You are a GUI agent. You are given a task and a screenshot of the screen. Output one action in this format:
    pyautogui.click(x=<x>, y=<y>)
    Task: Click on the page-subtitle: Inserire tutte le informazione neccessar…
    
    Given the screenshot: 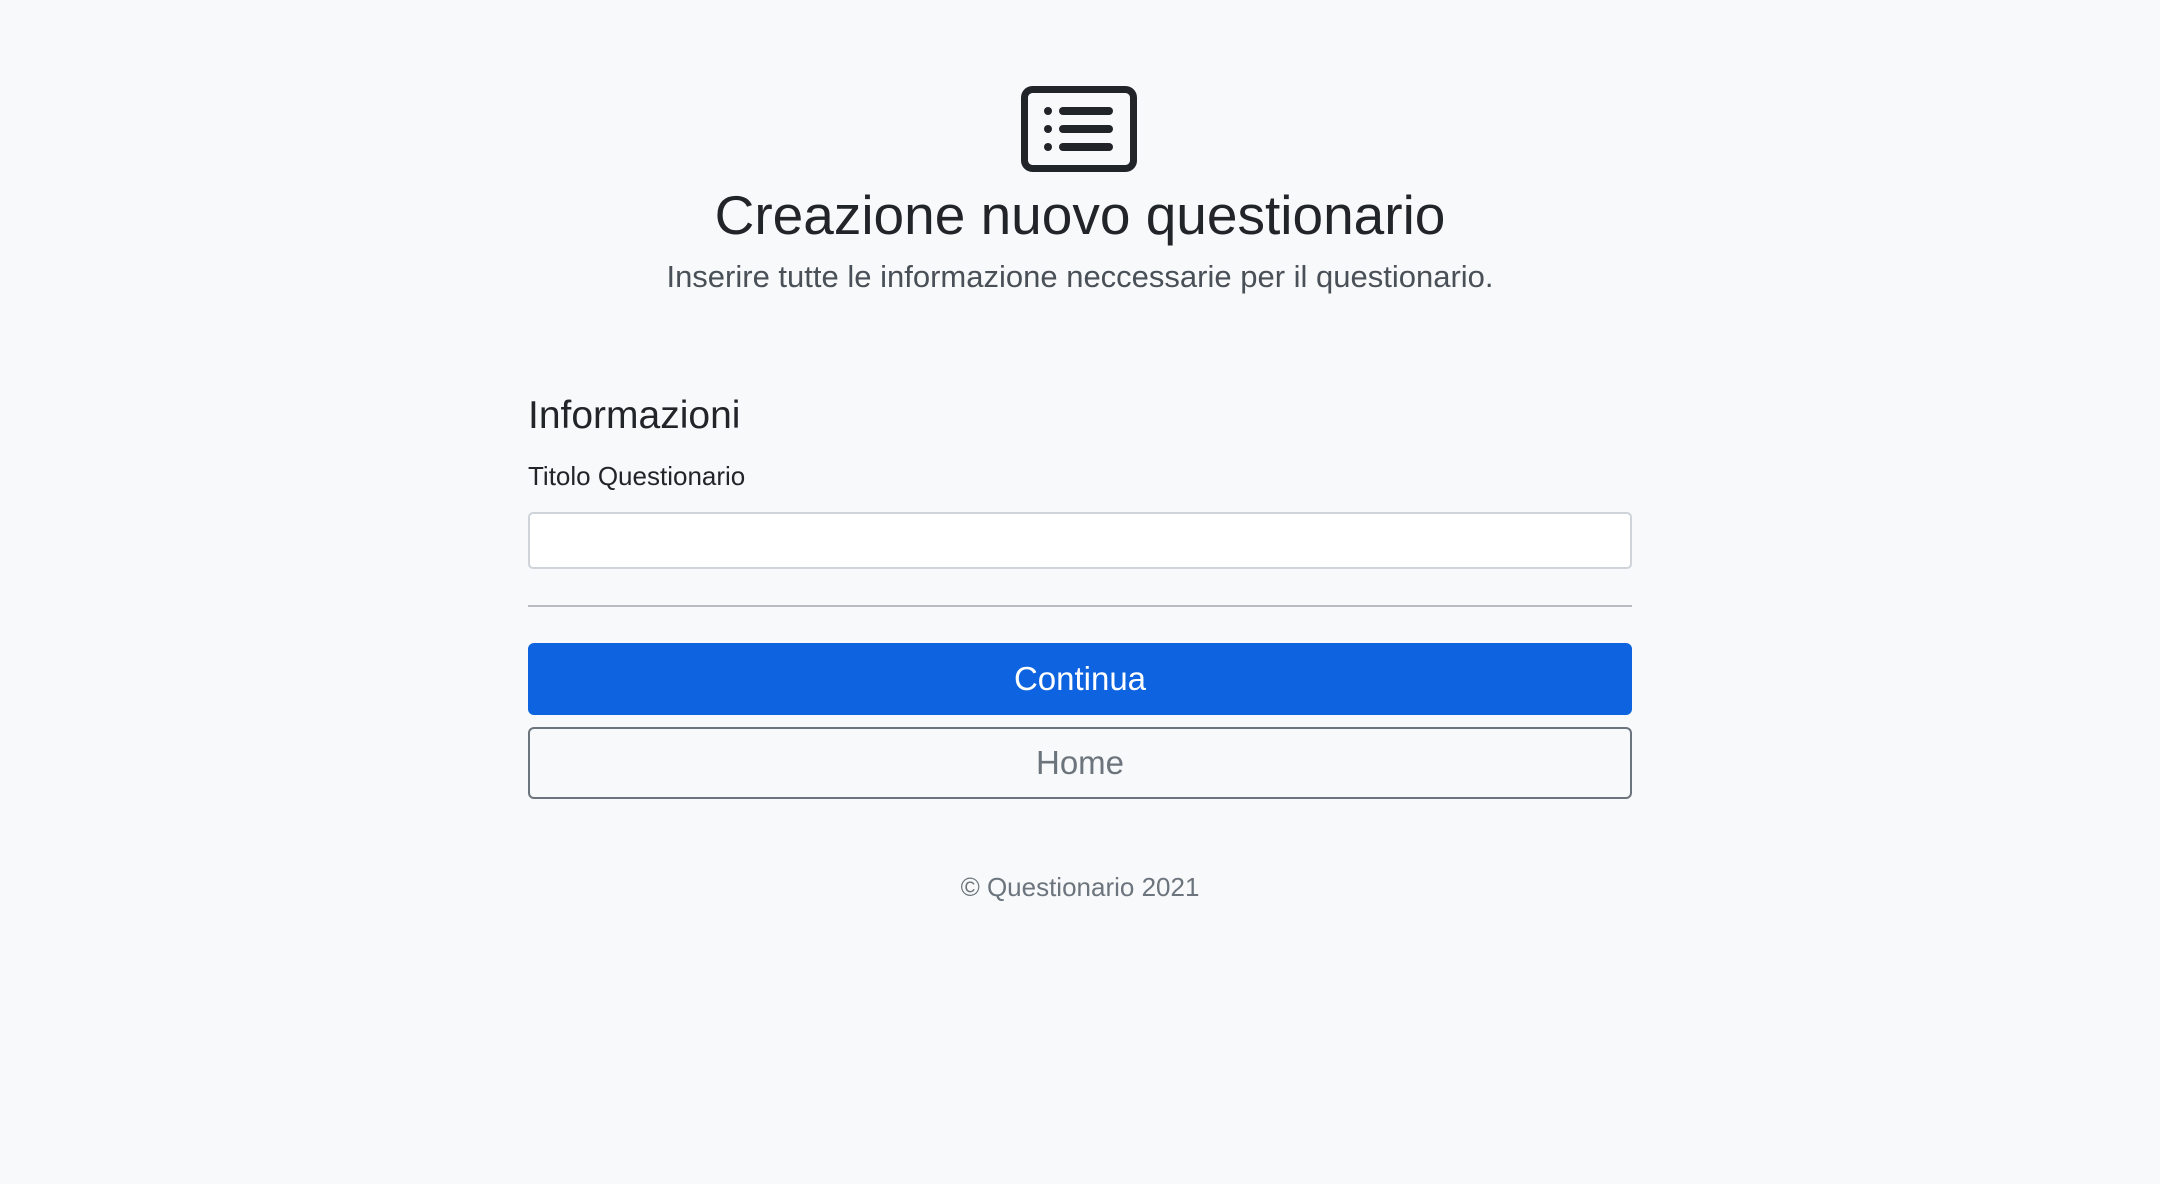 What is the action you would take?
    pyautogui.click(x=1080, y=276)
    